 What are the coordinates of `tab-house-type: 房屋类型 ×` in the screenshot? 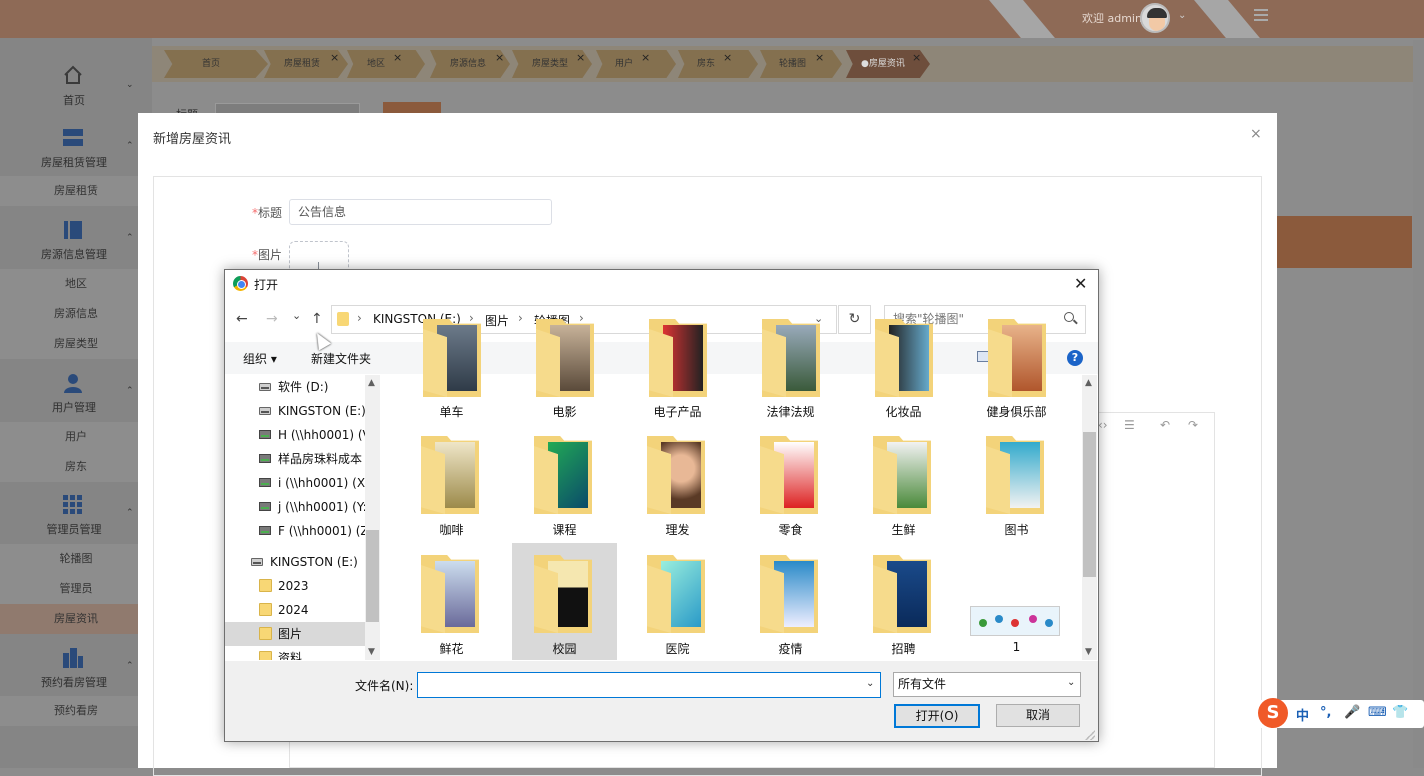 It's located at (554, 64).